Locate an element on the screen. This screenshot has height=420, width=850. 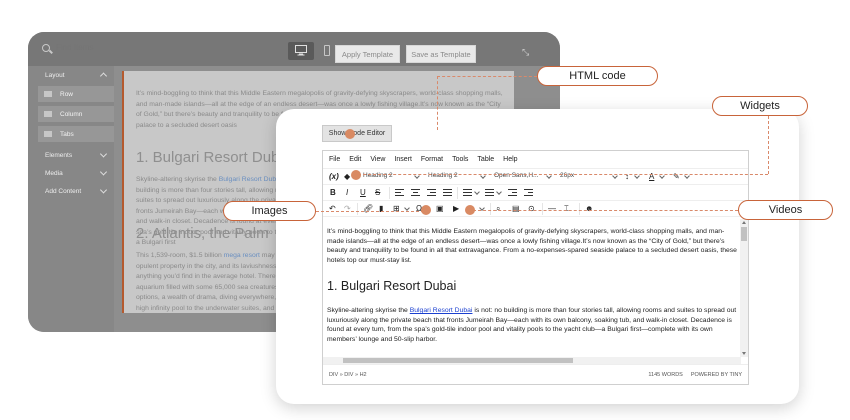
powered-by: POWERED BY TINY is located at coordinates (716, 375).